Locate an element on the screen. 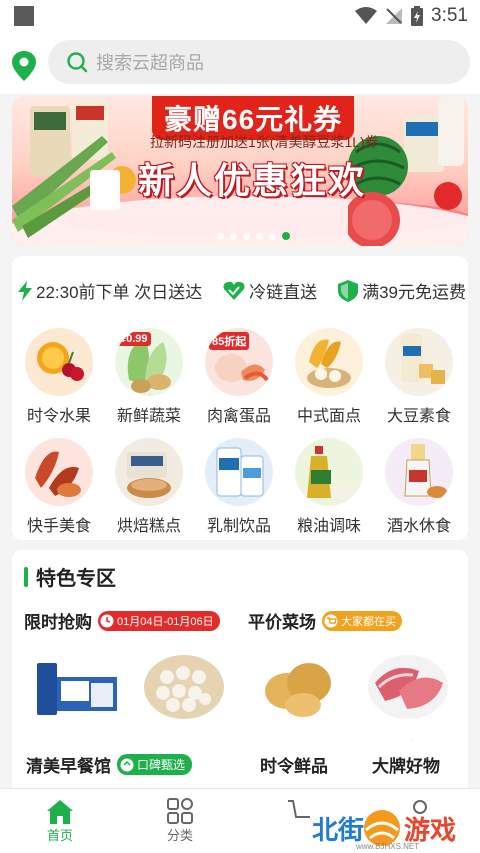 This screenshot has height=853, width=480. product-card: 85折 is located at coordinates (408, 699).